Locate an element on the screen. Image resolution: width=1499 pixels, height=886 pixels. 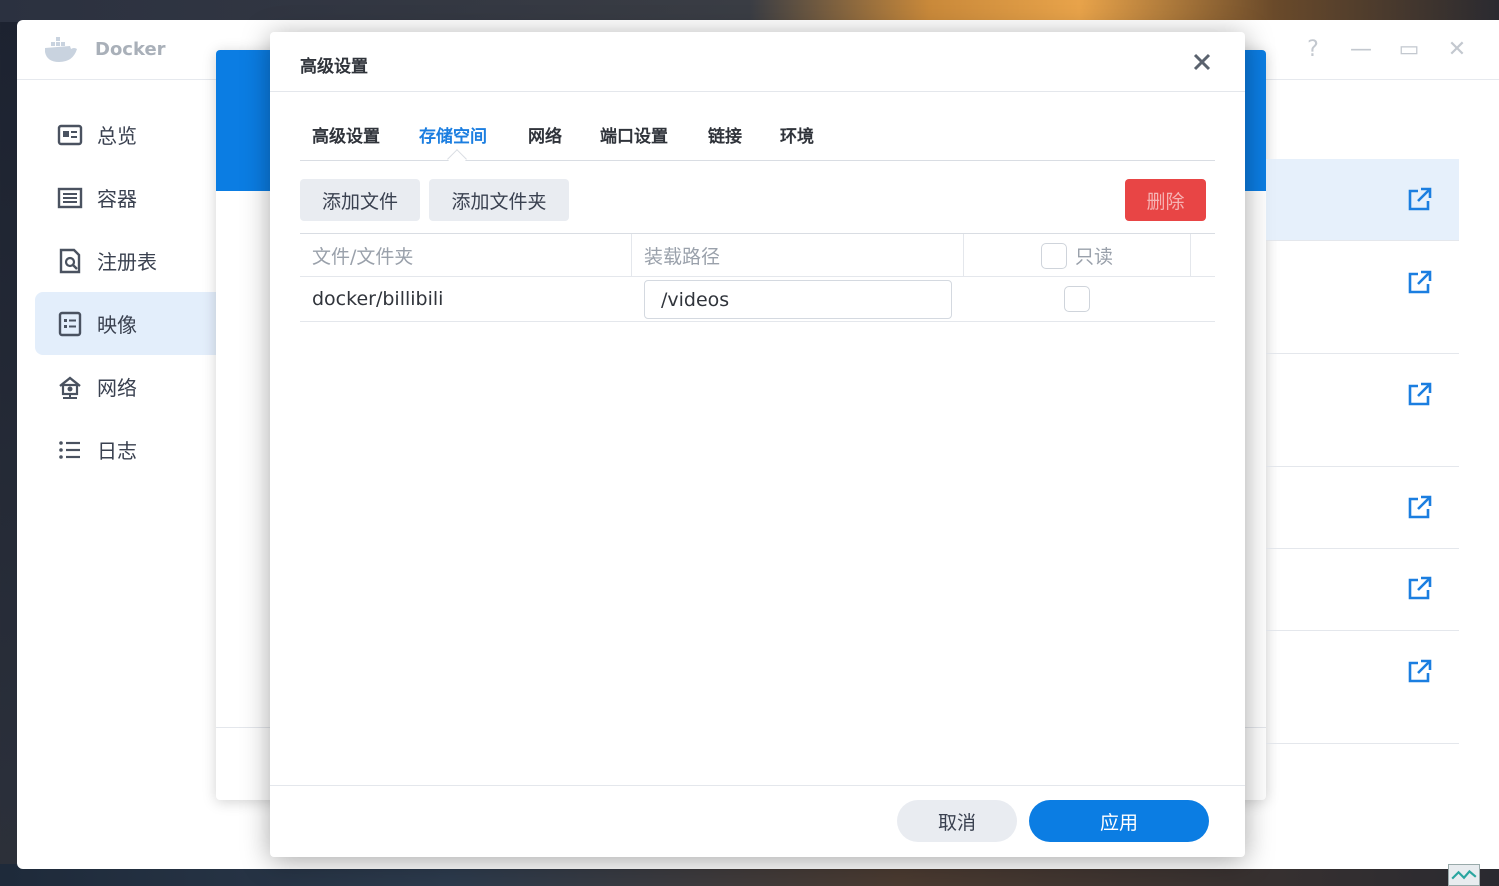
sidebar-item-log: 日志 is located at coordinates (135, 449).